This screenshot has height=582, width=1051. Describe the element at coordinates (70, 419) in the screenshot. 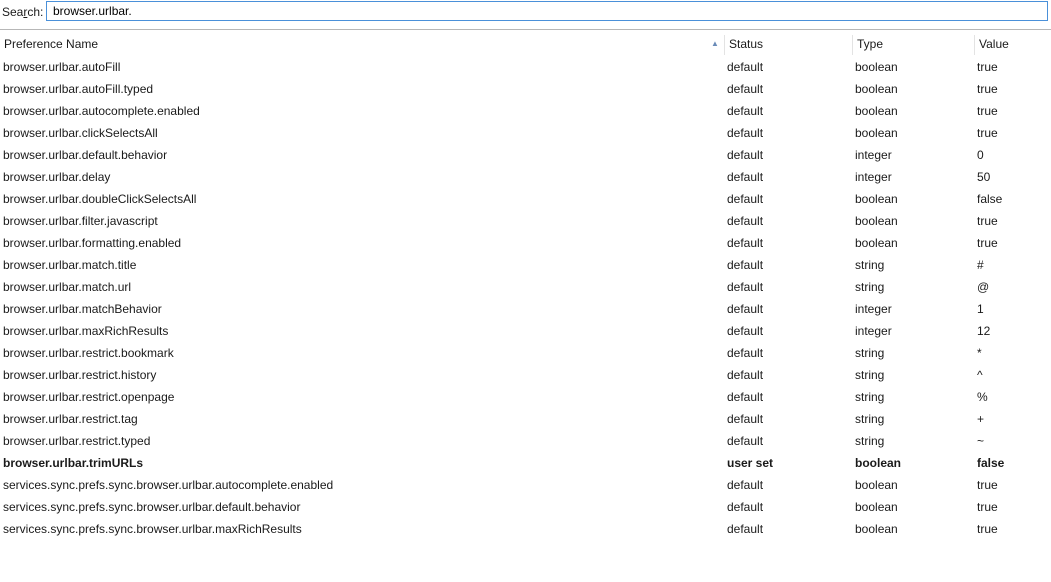

I see `preference-name-cell: browser.urlbar.restrict.tag` at that location.